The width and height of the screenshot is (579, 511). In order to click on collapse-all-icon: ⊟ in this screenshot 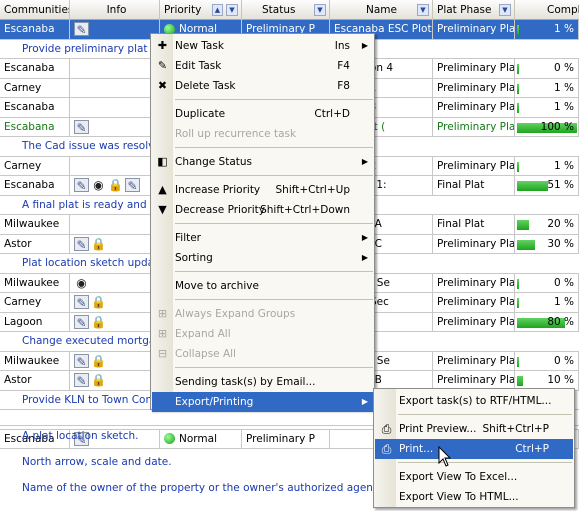, I will do `click(162, 353)`.